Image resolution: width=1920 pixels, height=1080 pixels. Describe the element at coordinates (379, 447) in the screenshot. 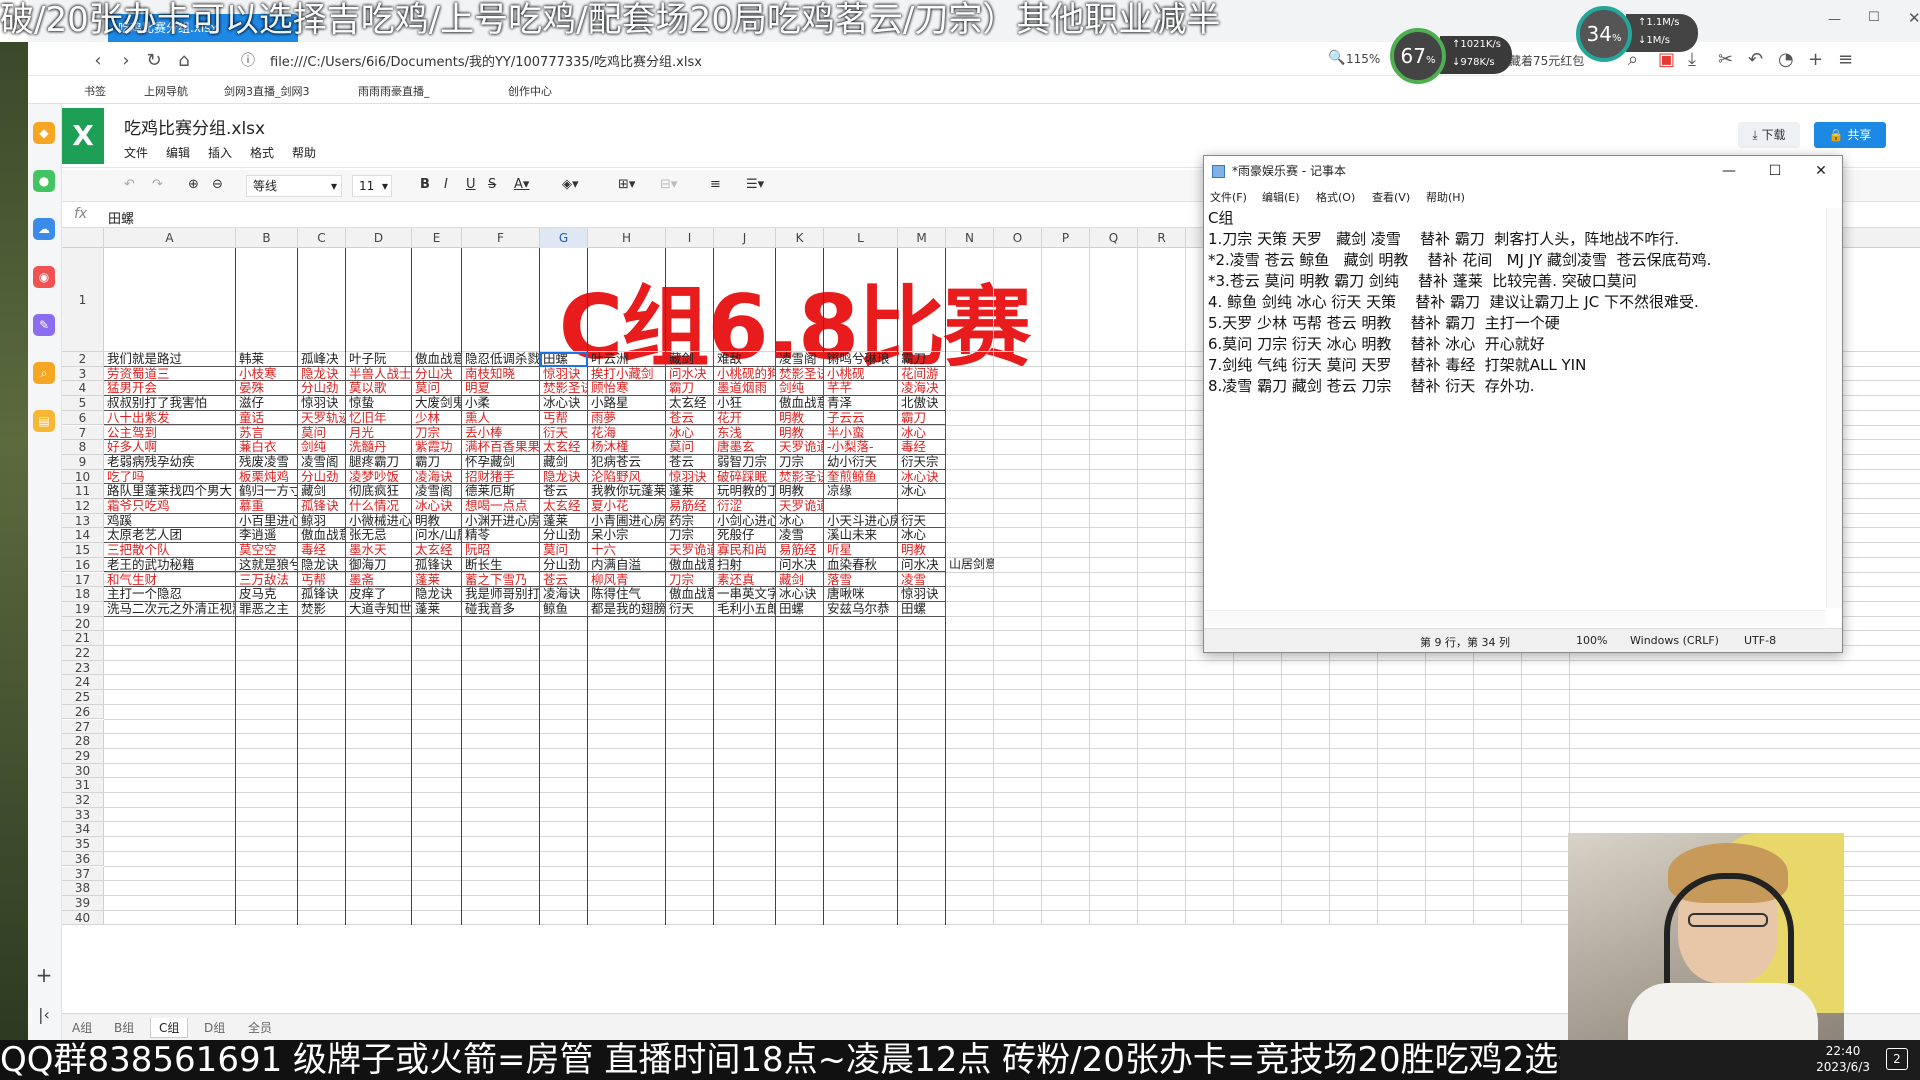

I see `table-cell: 洗髓丹` at that location.